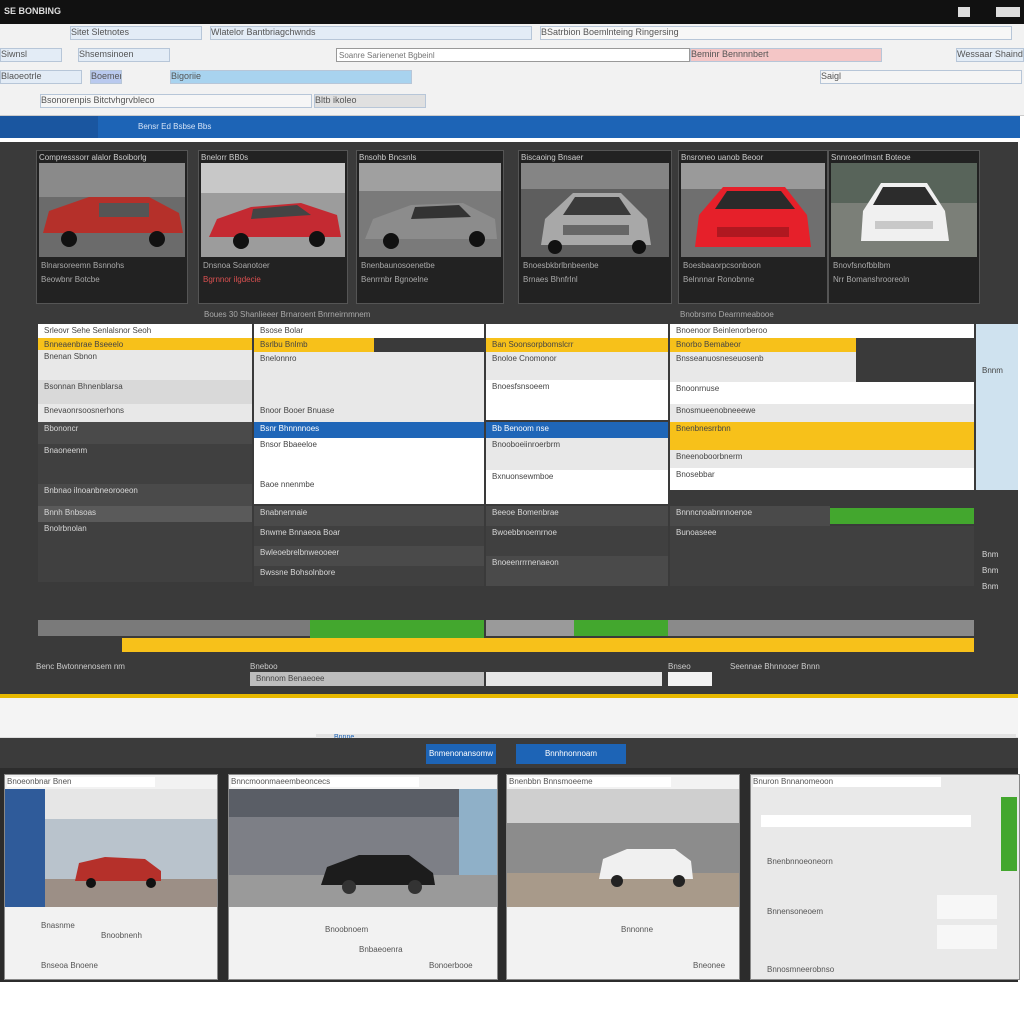 The height and width of the screenshot is (1024, 1024). What do you see at coordinates (753, 210) in the screenshot?
I see `car-photo` at bounding box center [753, 210].